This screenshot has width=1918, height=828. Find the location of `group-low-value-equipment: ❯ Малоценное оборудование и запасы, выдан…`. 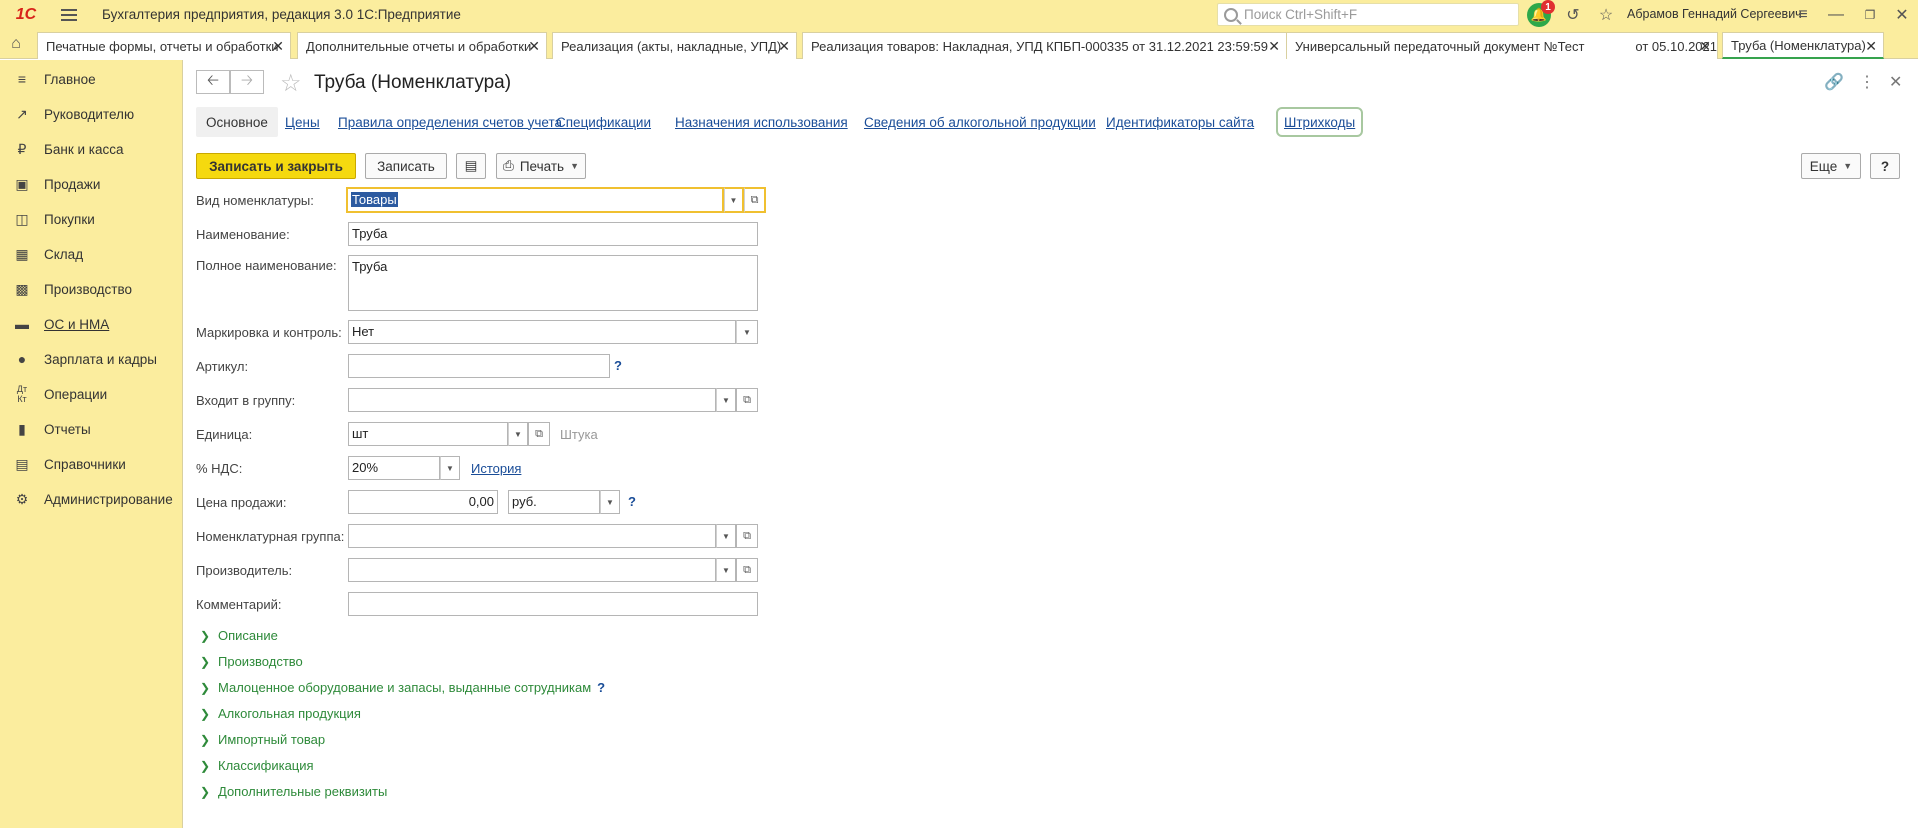

group-low-value-equipment: ❯ Малоценное оборудование и запасы, выдан… is located at coordinates (402, 687).